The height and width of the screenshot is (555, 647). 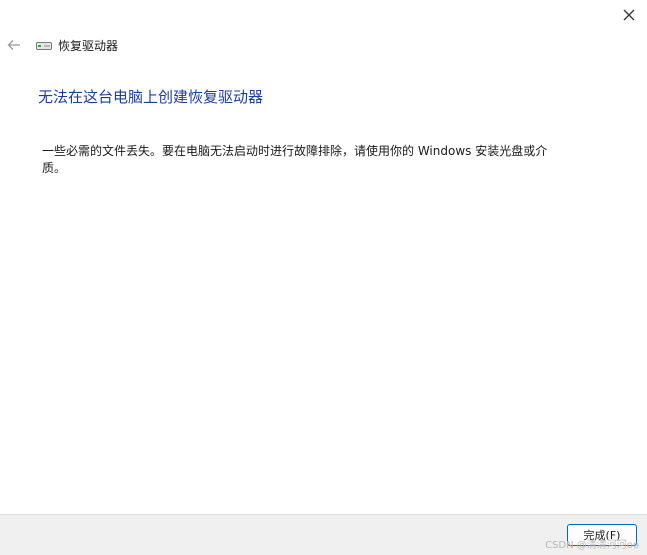 I want to click on back-button, so click(x=14, y=45).